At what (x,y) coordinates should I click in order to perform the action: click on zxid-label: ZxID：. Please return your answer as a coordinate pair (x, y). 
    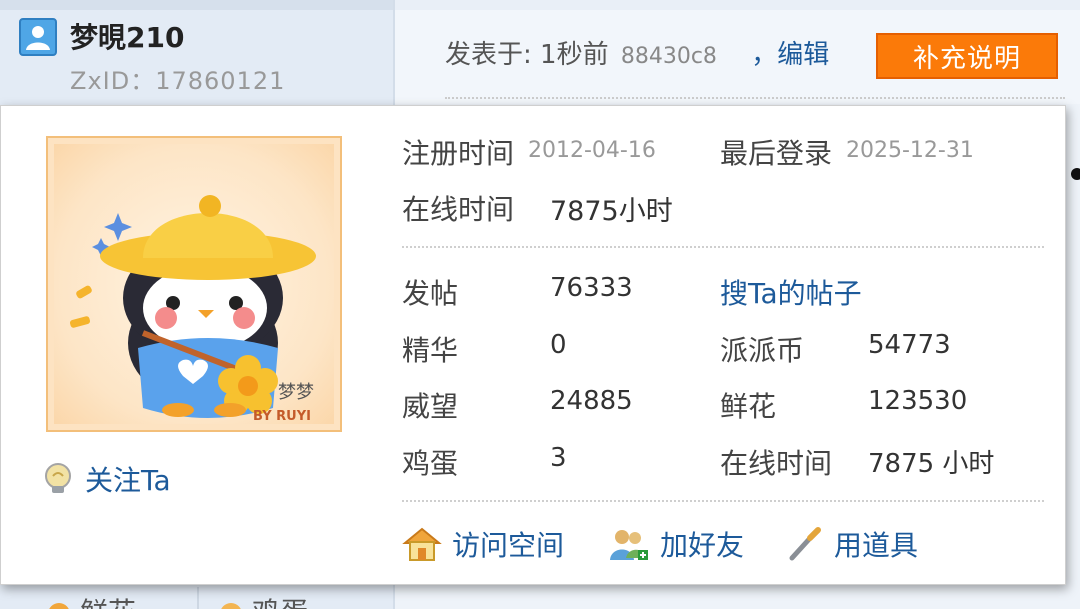
    Looking at the image, I should click on (113, 81).